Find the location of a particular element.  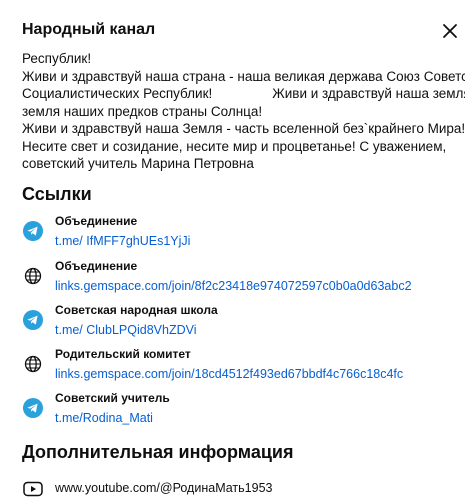

info-section-title: Дополнительная информация is located at coordinates (158, 452).